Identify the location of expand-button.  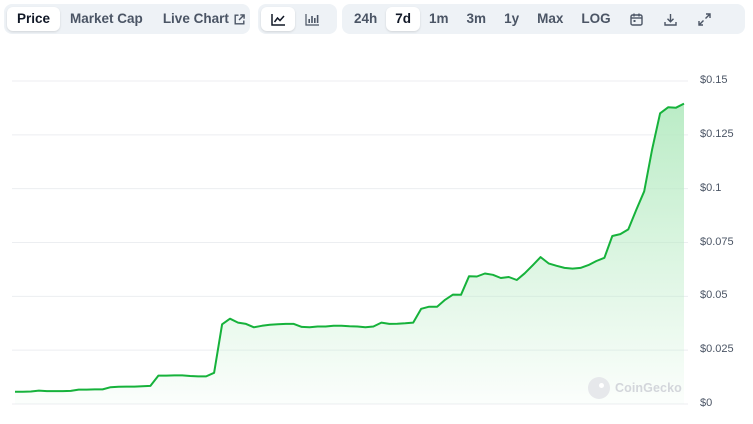
(705, 19).